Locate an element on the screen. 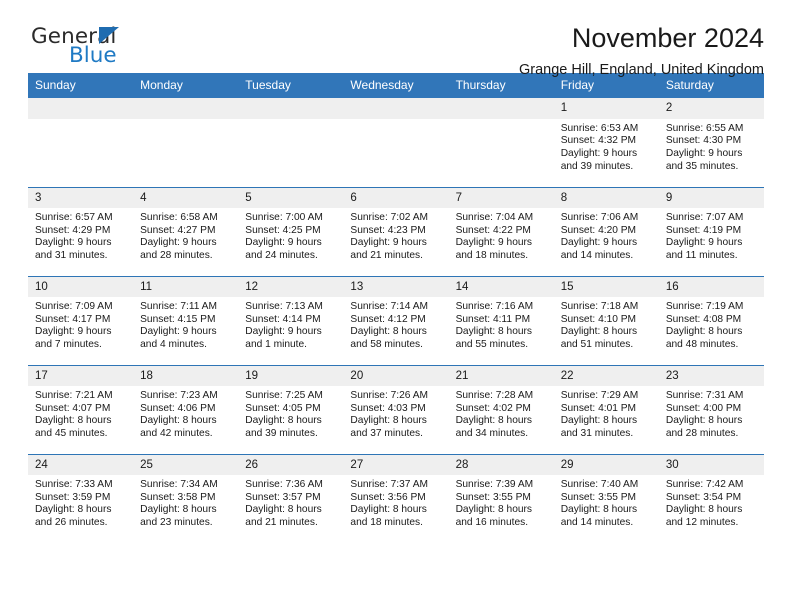 The image size is (792, 612). day-number: 1 is located at coordinates (606, 108).